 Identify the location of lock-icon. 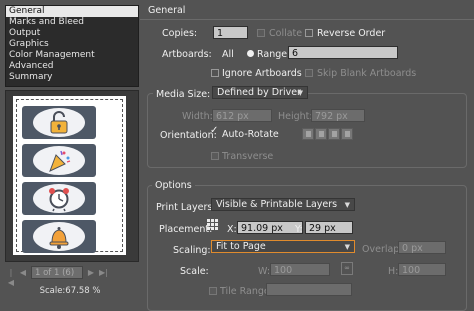
(59, 122).